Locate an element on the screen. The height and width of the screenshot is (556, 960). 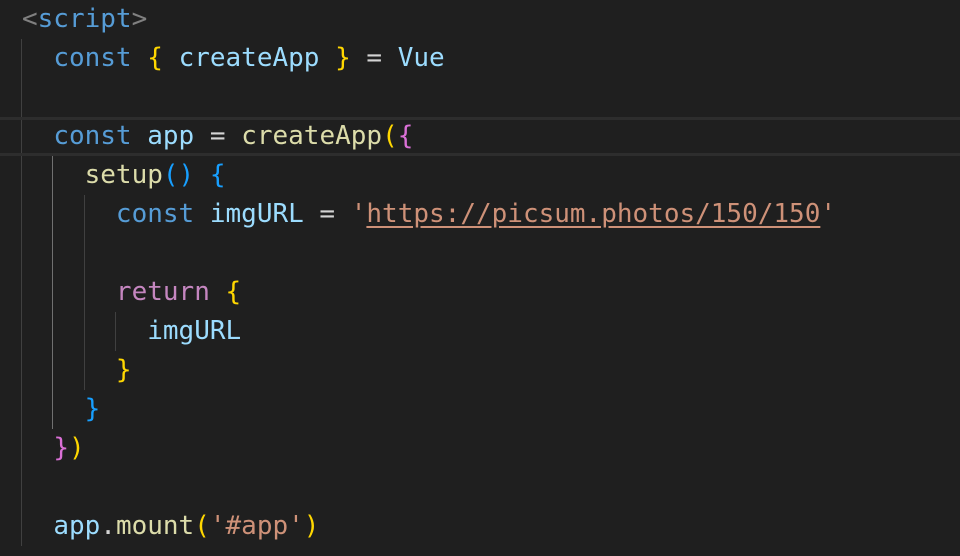
code-token: . is located at coordinates (108, 526).